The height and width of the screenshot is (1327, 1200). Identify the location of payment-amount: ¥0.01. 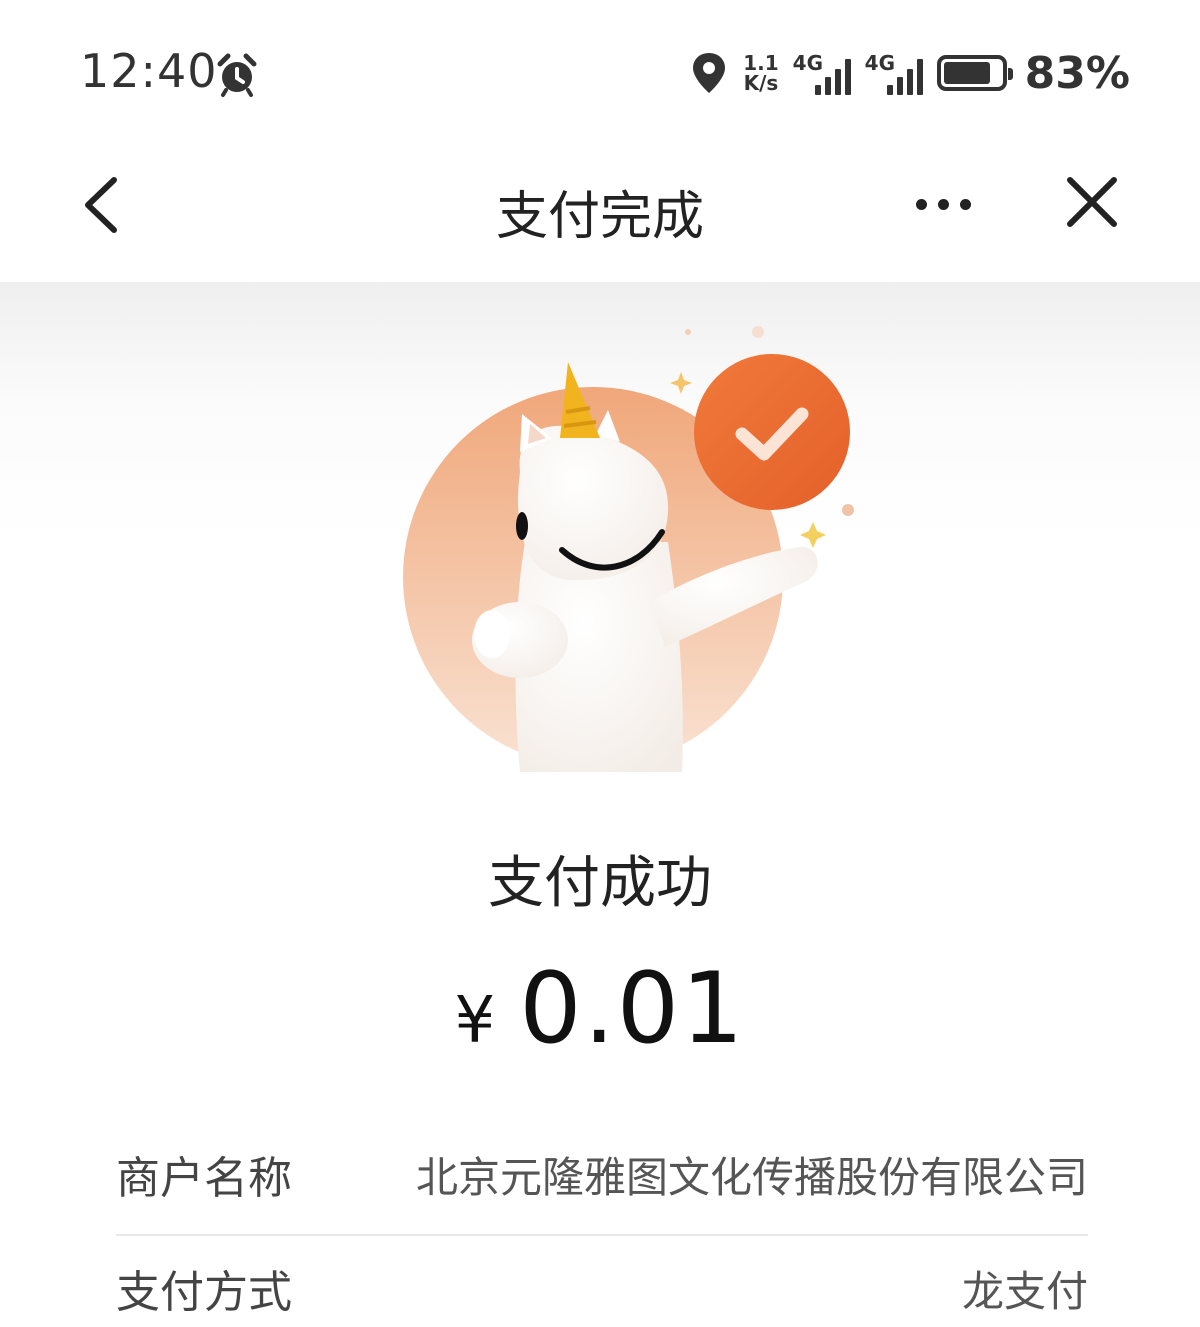
(600, 1009).